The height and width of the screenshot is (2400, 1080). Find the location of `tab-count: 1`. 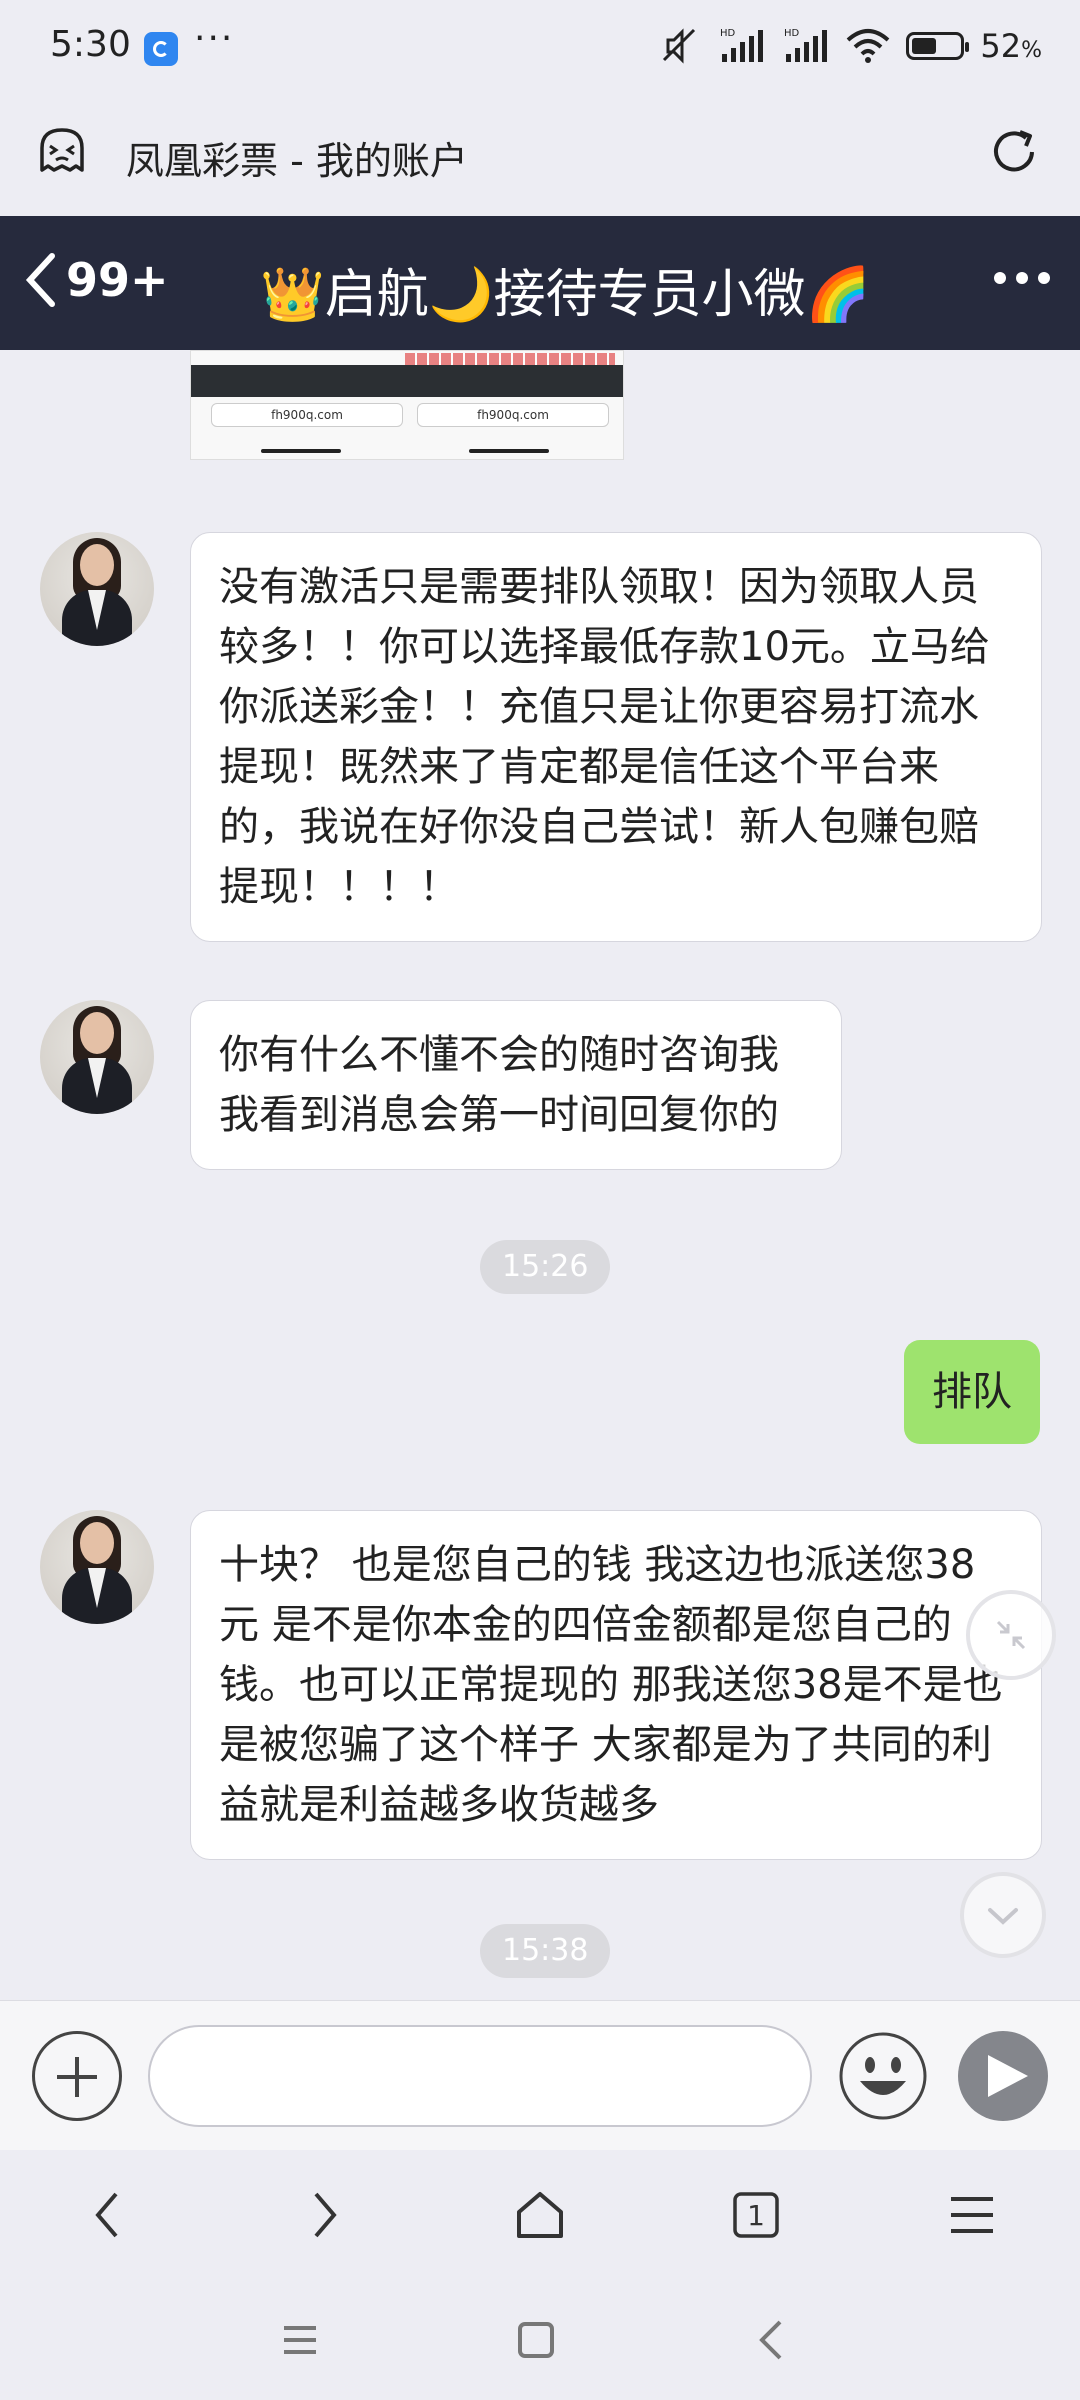

tab-count: 1 is located at coordinates (756, 2215).